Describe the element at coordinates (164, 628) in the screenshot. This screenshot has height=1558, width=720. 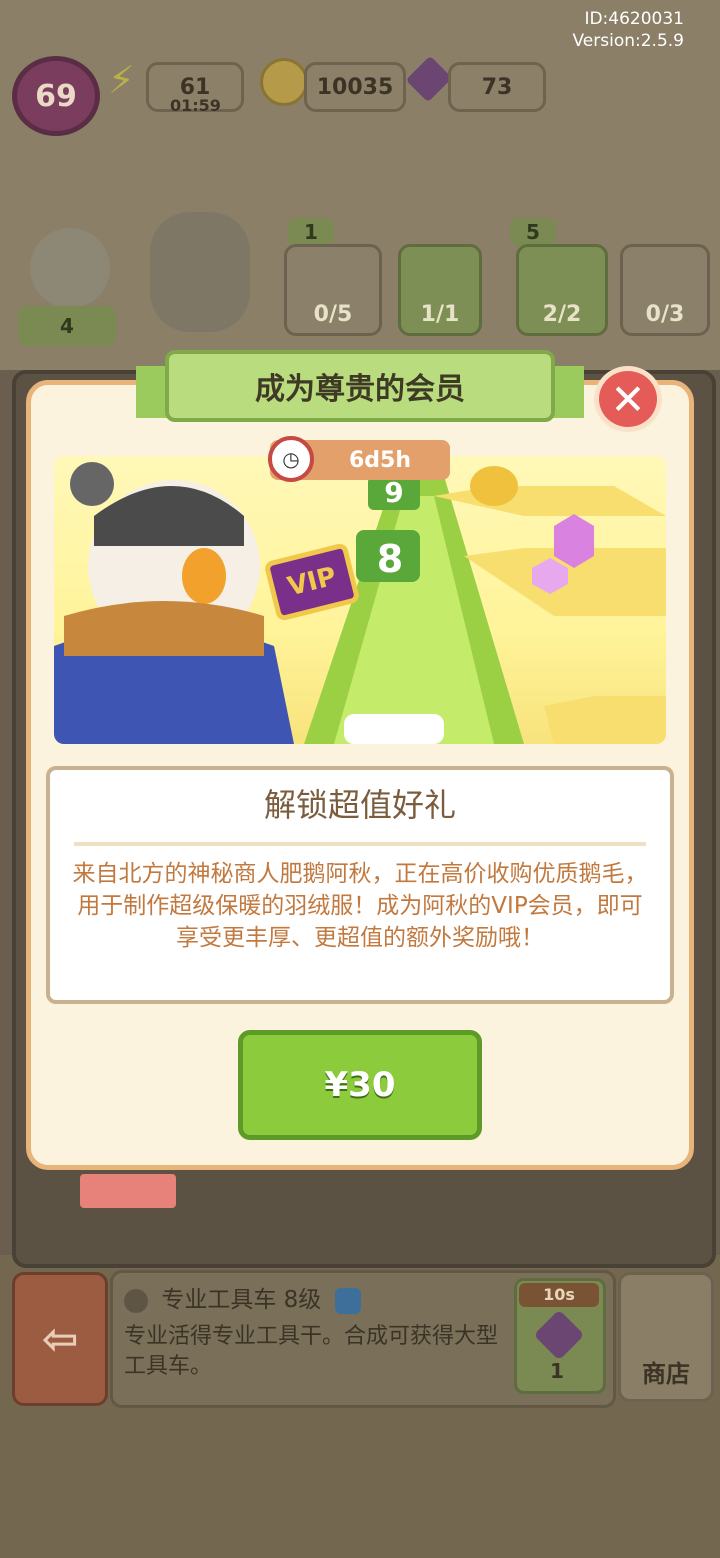
I see `fur-collar` at that location.